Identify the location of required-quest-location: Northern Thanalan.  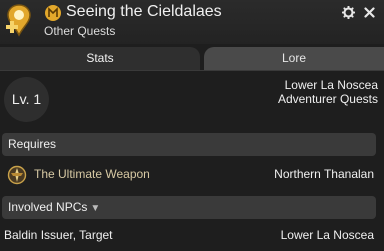
(324, 174).